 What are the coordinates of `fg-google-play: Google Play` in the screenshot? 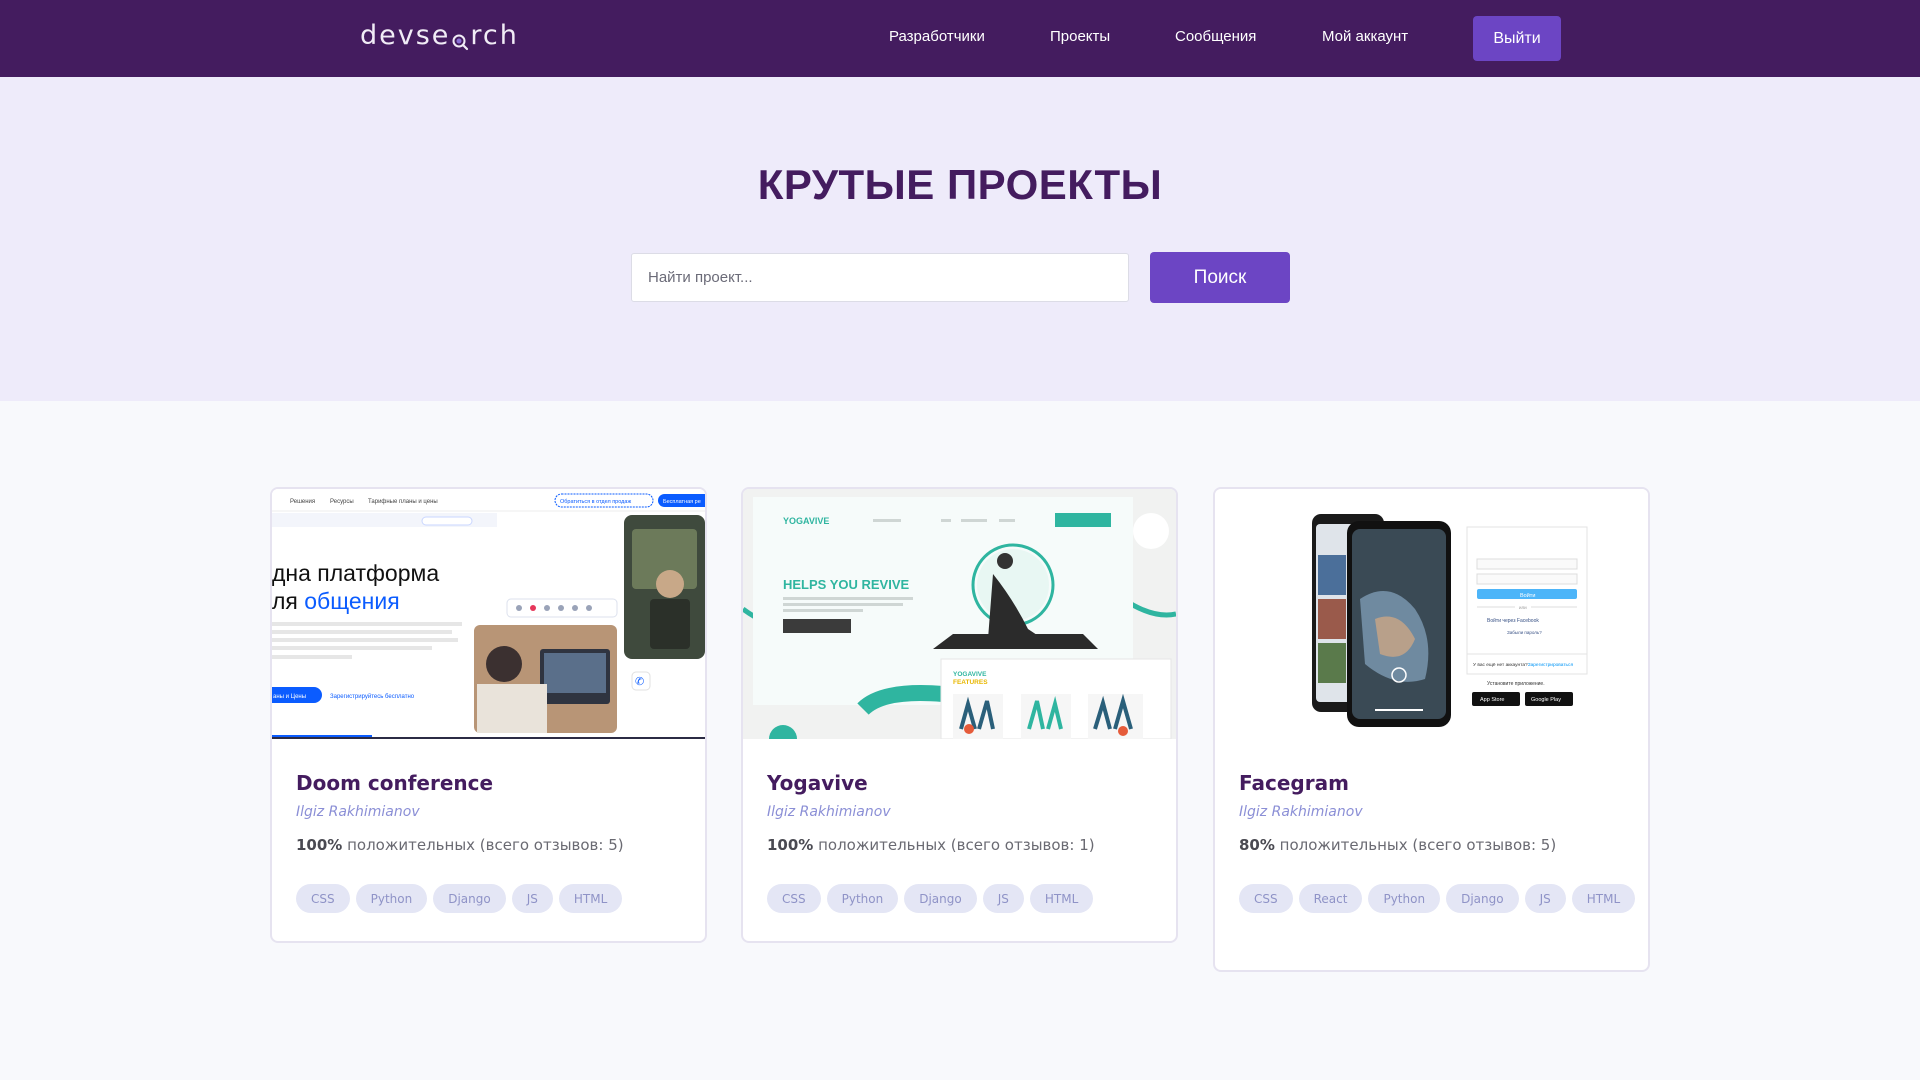 It's located at (1546, 700).